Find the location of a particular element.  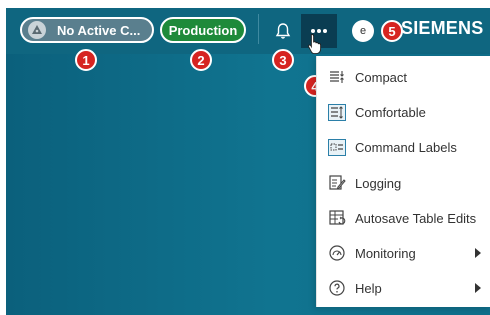

menu-item-monitoring: Monitoring is located at coordinates (403, 253).